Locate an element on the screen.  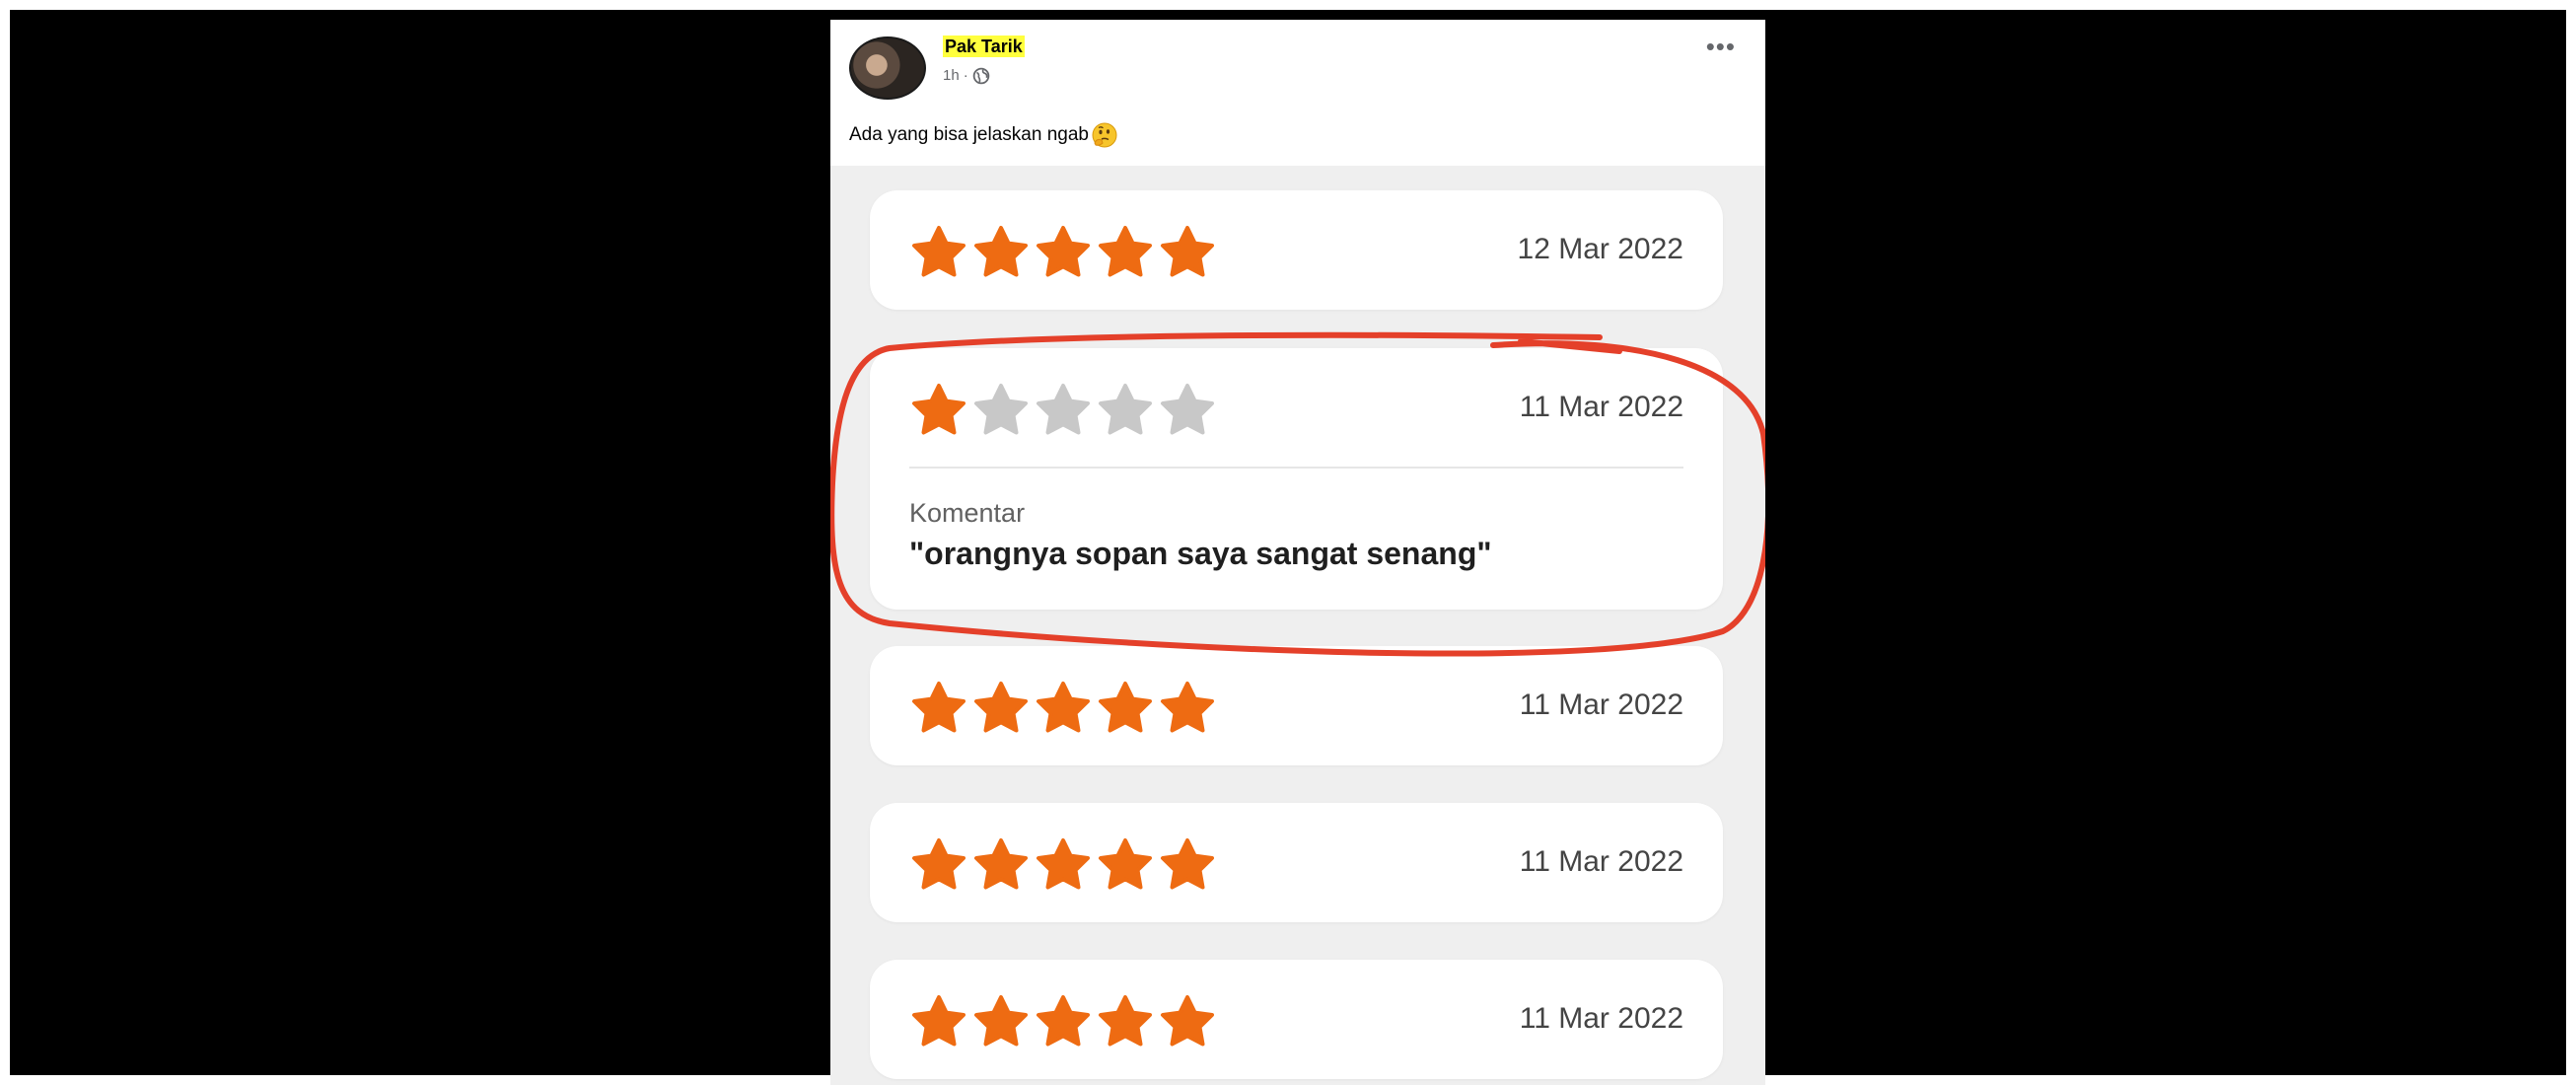
more-options-icon: ••• is located at coordinates (1721, 46).